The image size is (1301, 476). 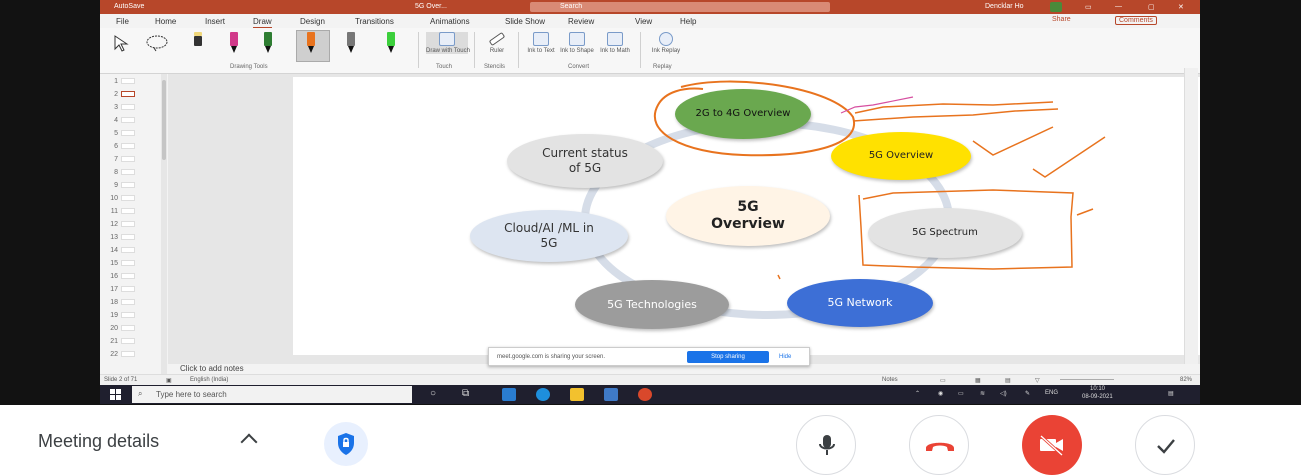 I want to click on thumbnail-scrollbar, so click(x=164, y=224).